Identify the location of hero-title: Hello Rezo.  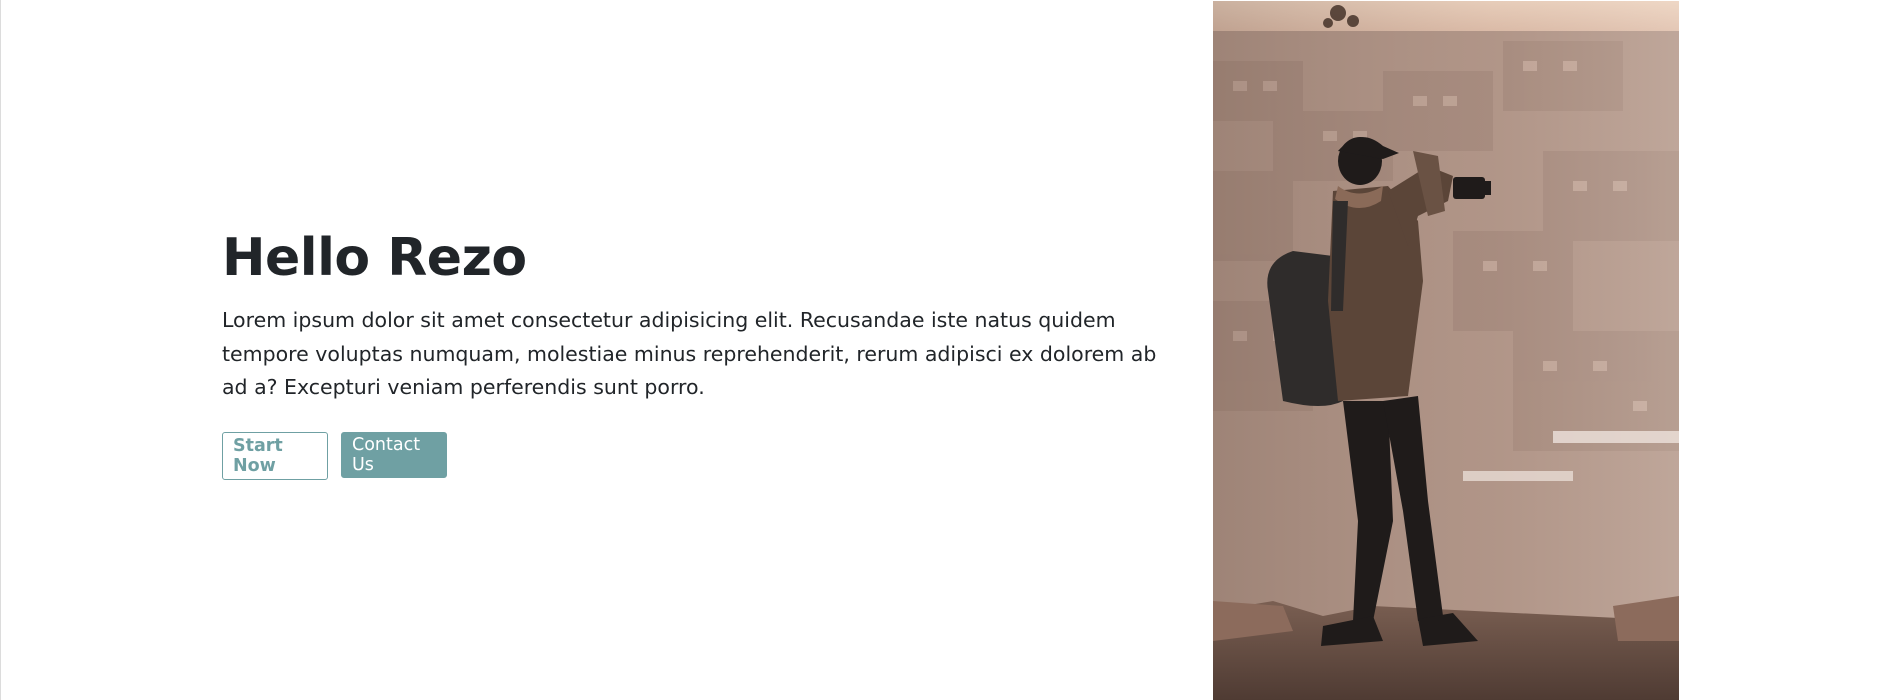
(374, 258).